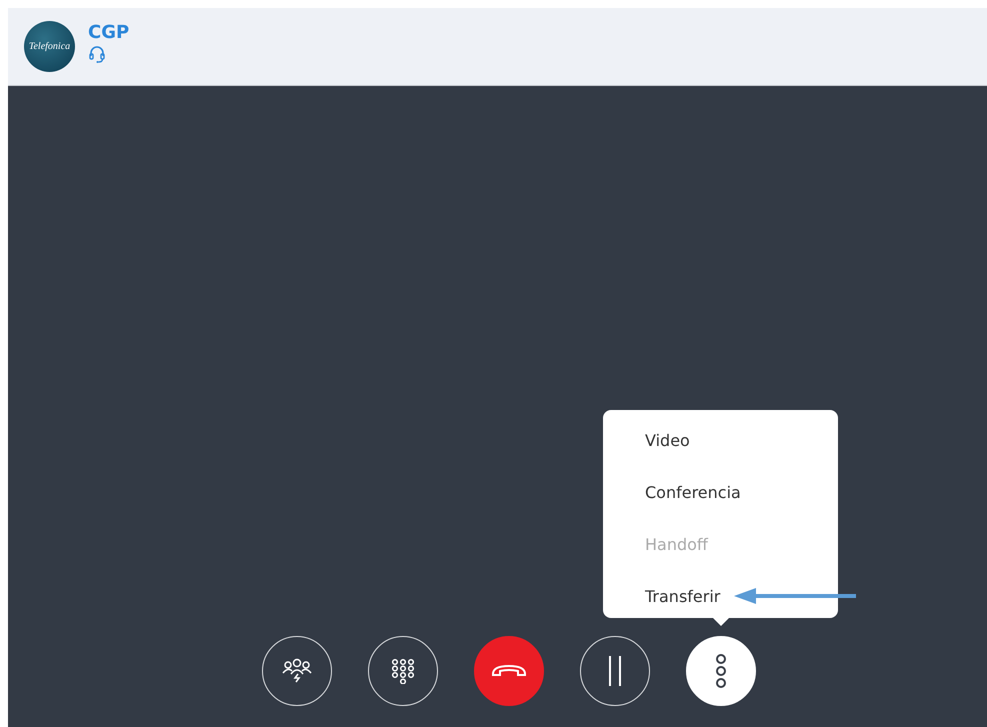 Image resolution: width=987 pixels, height=727 pixels. I want to click on menu-item: Conferencia, so click(676, 492).